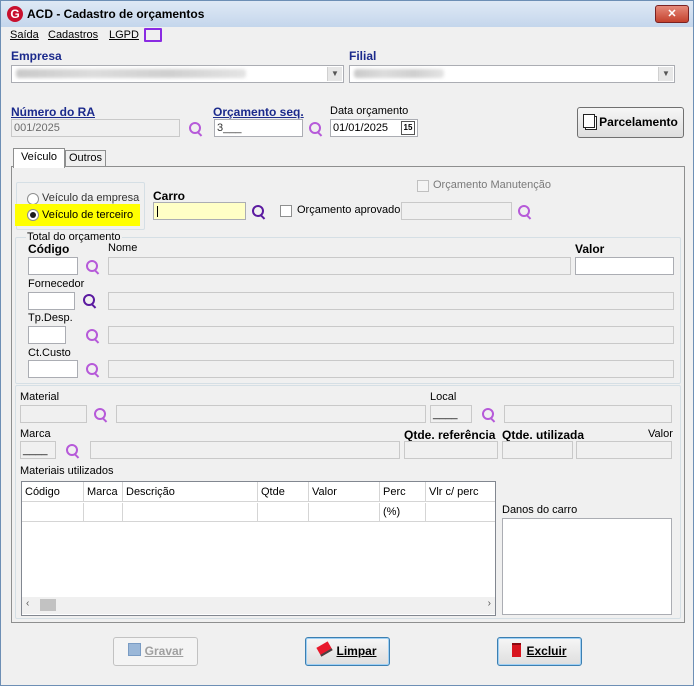  What do you see at coordinates (460, 492) in the screenshot?
I see `grid-header-vlr-perc: Vlr c/ perc` at bounding box center [460, 492].